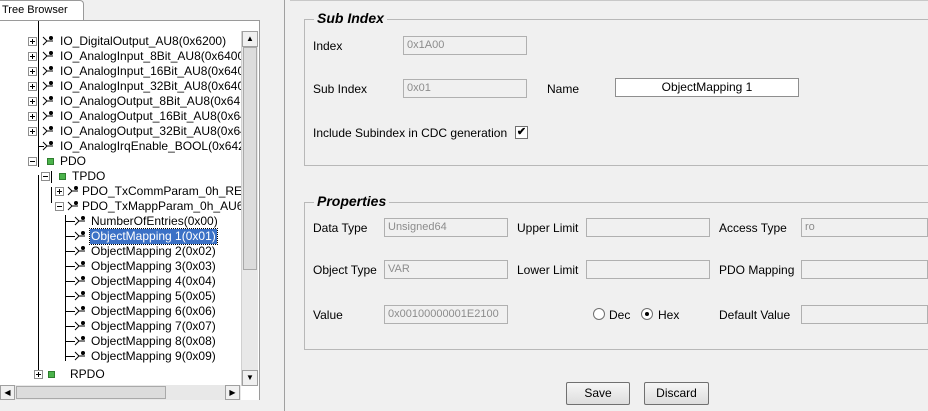 The width and height of the screenshot is (928, 411). Describe the element at coordinates (410, 133) in the screenshot. I see `include-cdc-label: Include Subindex in CDC generation` at that location.